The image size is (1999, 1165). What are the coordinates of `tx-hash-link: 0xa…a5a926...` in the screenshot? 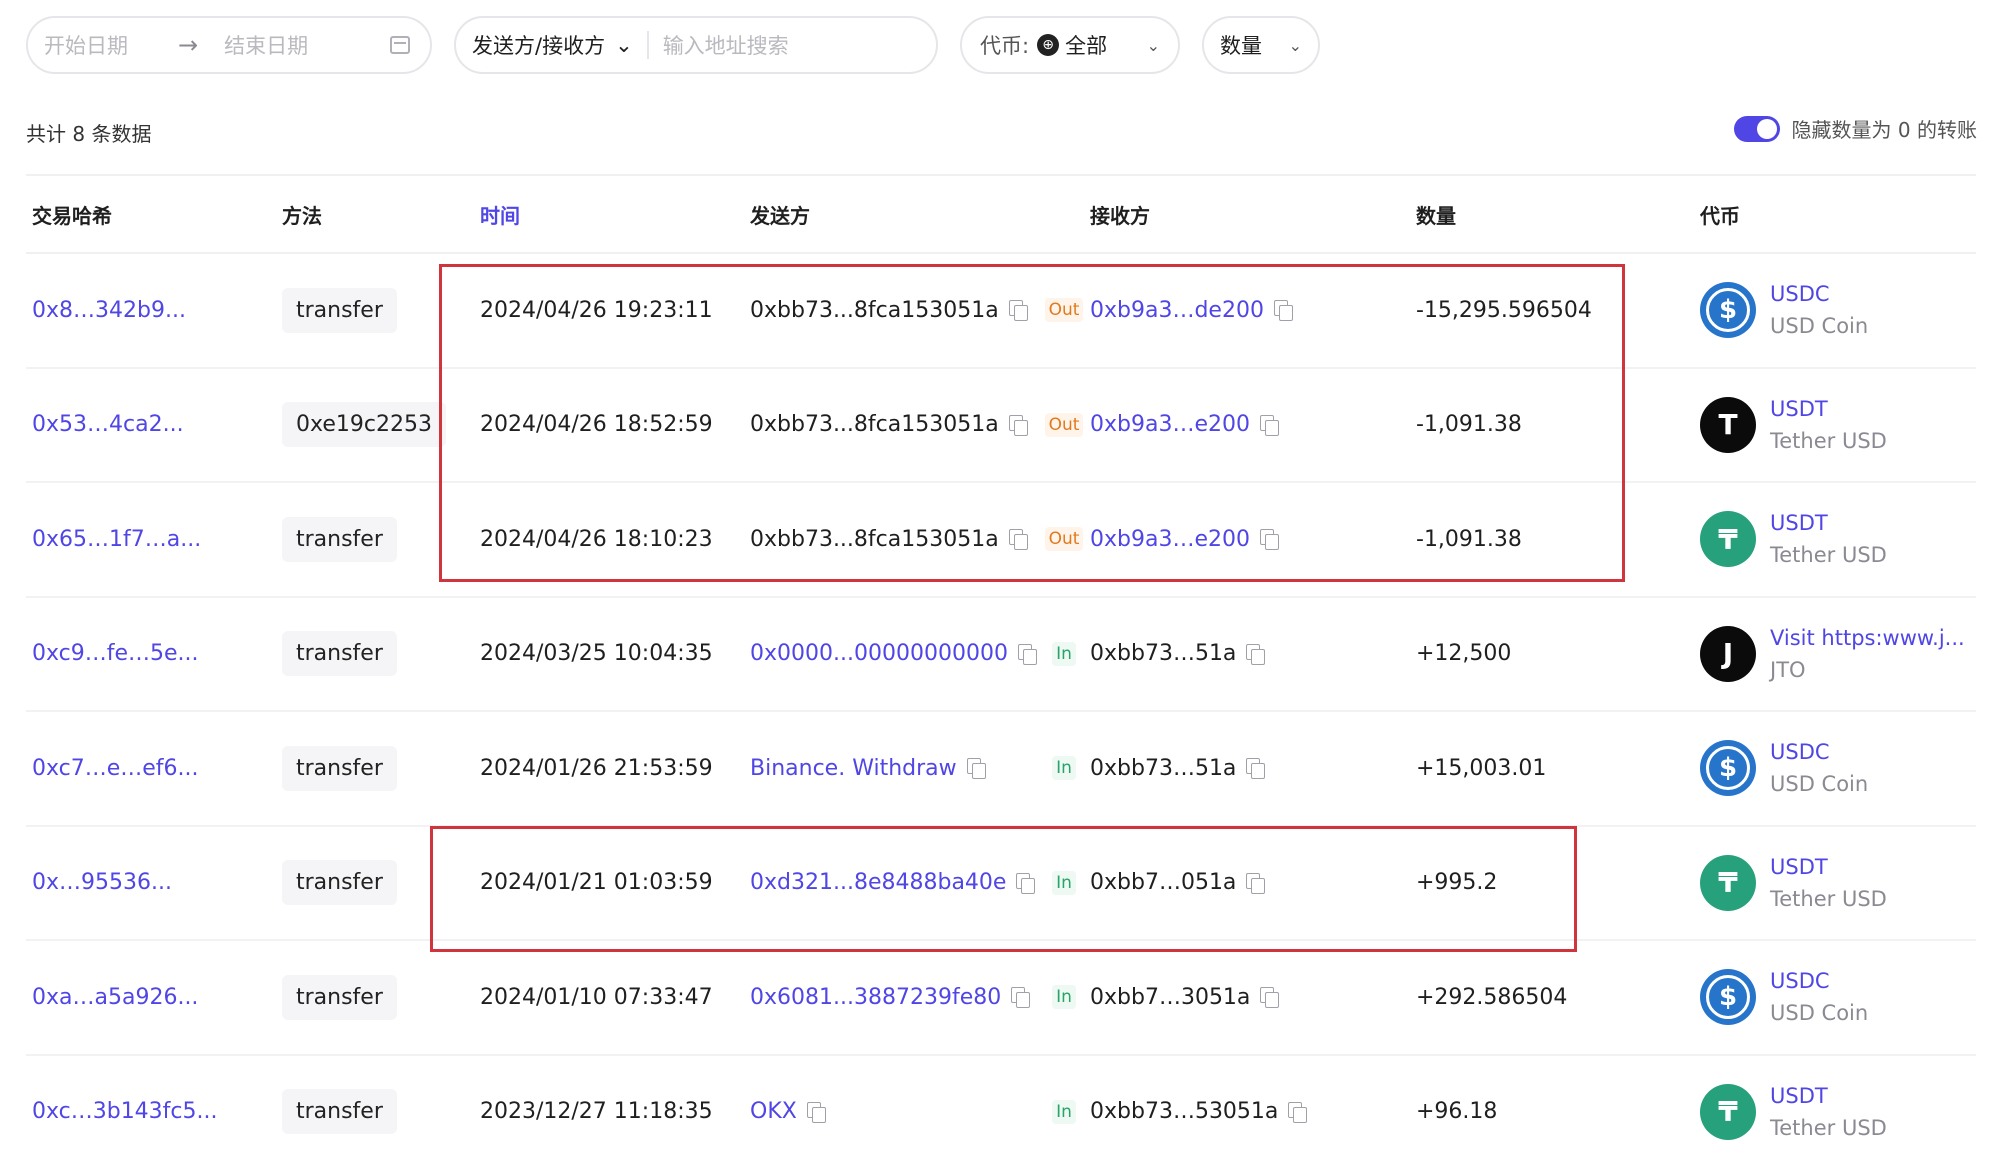 It's located at (154, 997).